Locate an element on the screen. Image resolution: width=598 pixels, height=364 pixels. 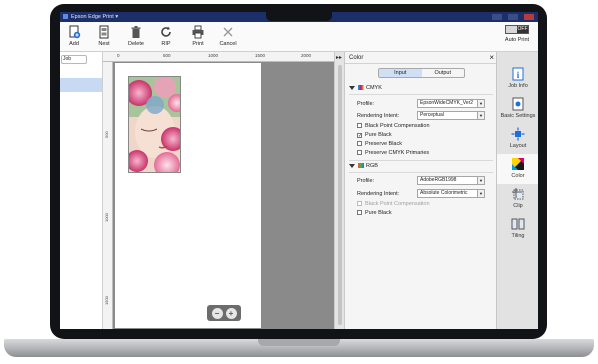
cancel-button: Cancel is located at coordinates (228, 36).